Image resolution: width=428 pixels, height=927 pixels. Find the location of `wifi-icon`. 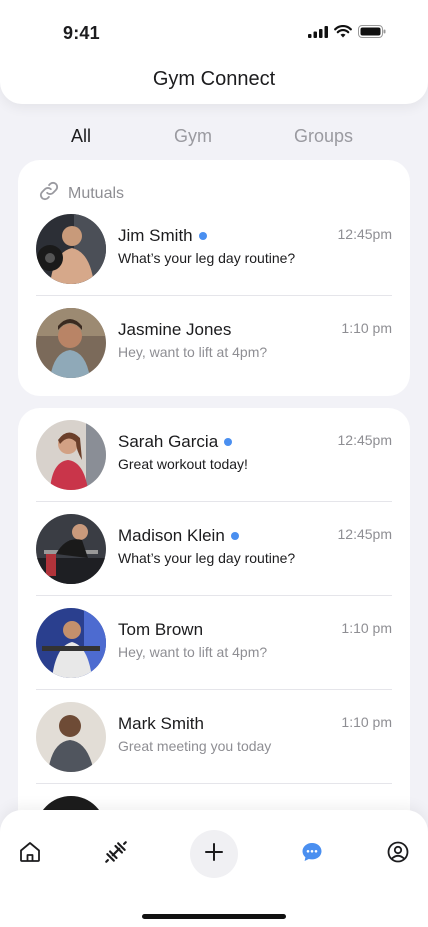

wifi-icon is located at coordinates (343, 34).